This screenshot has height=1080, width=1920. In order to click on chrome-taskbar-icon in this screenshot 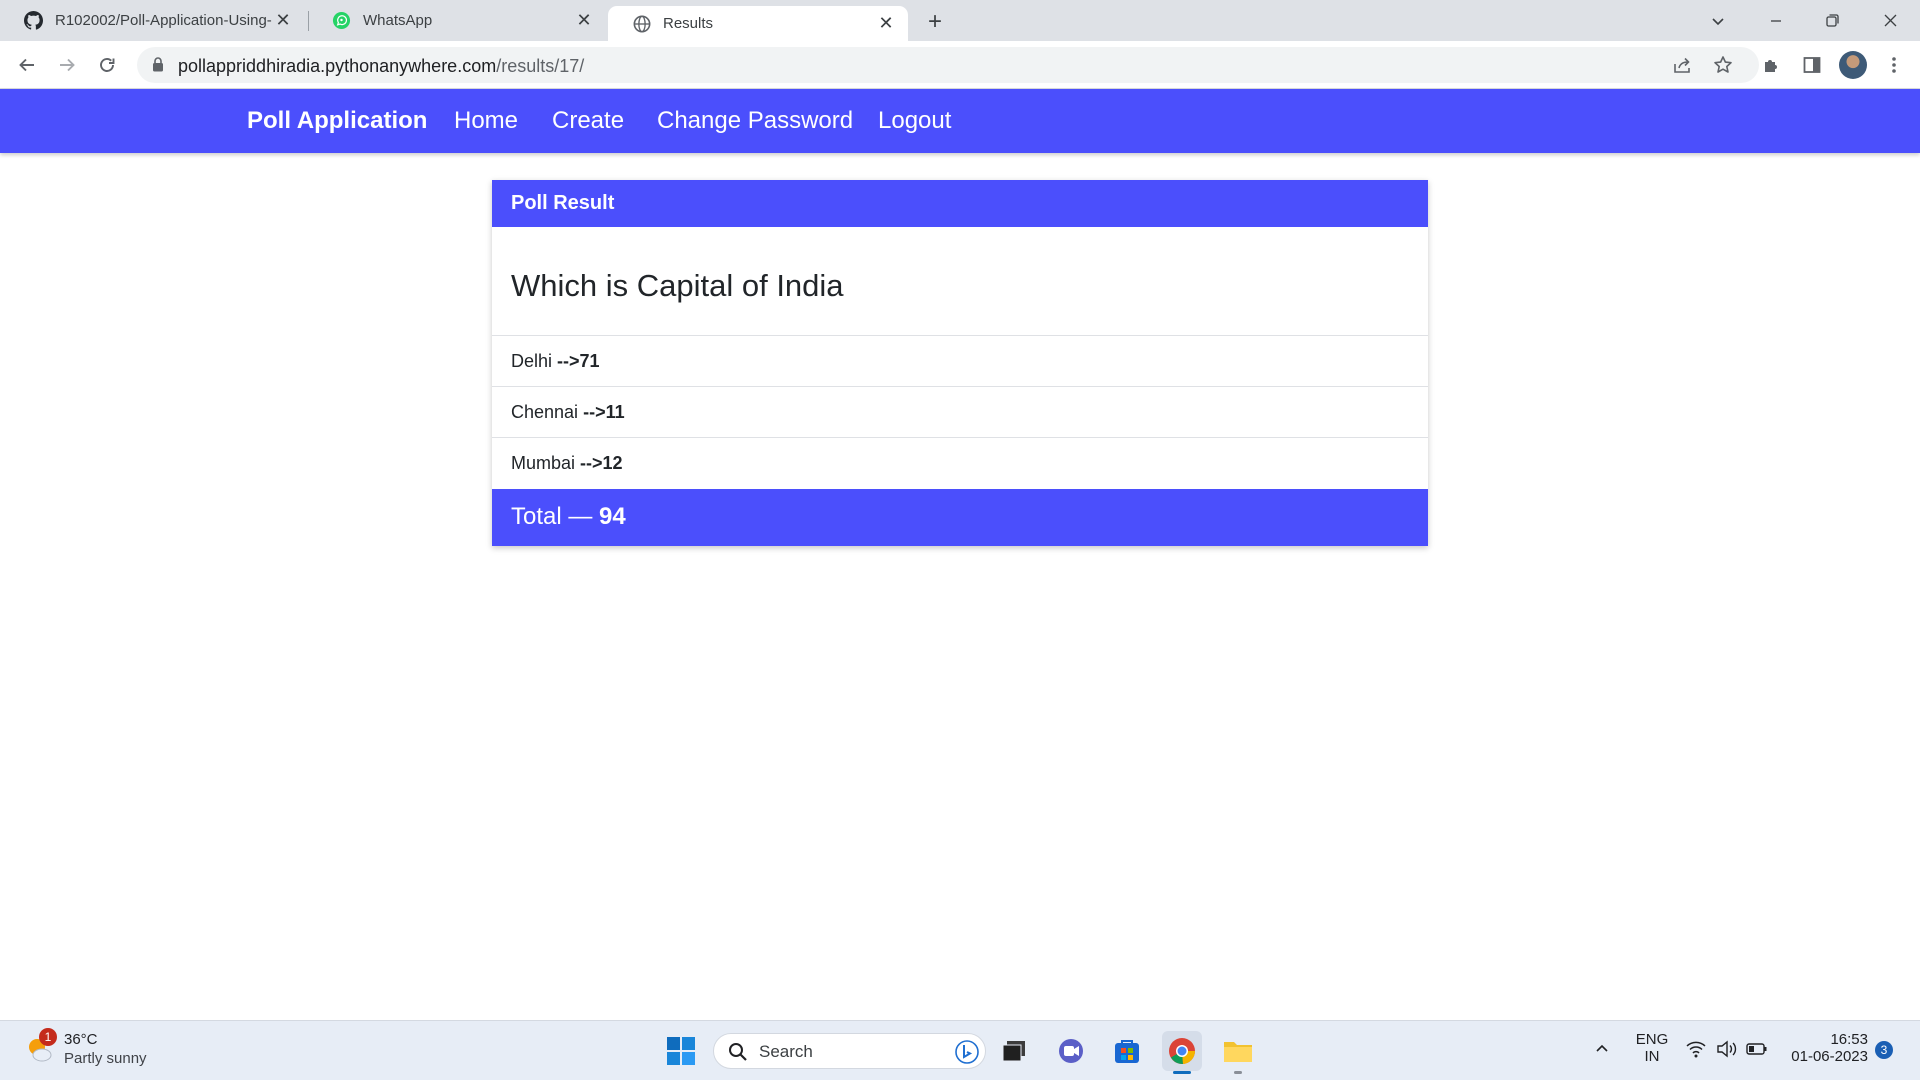, I will do `click(1182, 1051)`.